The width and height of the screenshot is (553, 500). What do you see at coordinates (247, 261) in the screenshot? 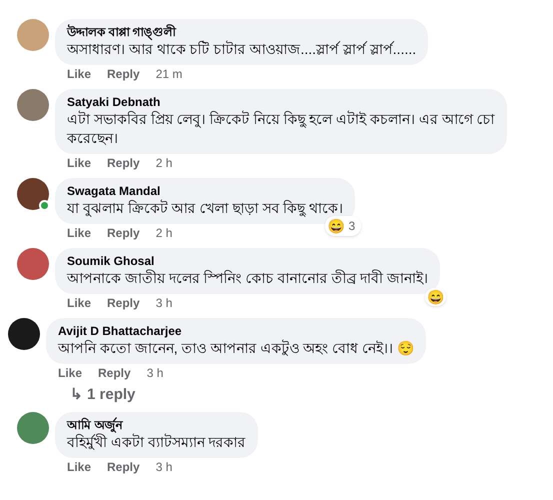
I see `author-name: Soumik Ghosal` at bounding box center [247, 261].